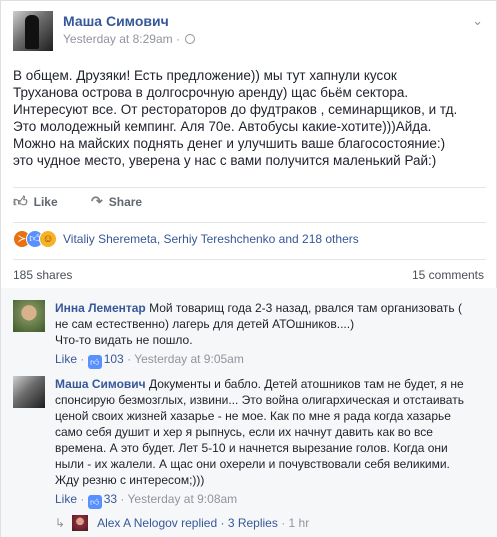 The width and height of the screenshot is (497, 537). Describe the element at coordinates (448, 275) in the screenshot. I see `comments-count: 15 comments` at that location.